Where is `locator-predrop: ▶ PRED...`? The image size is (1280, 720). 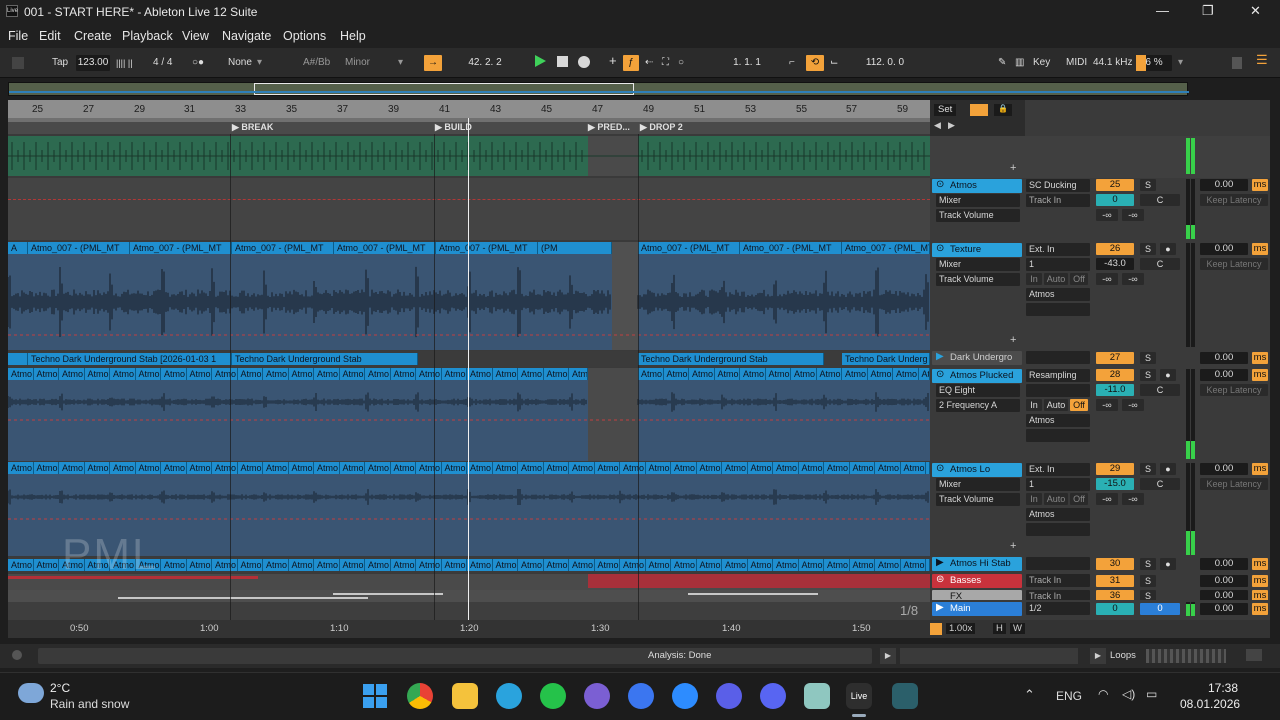 locator-predrop: ▶ PRED... is located at coordinates (609, 127).